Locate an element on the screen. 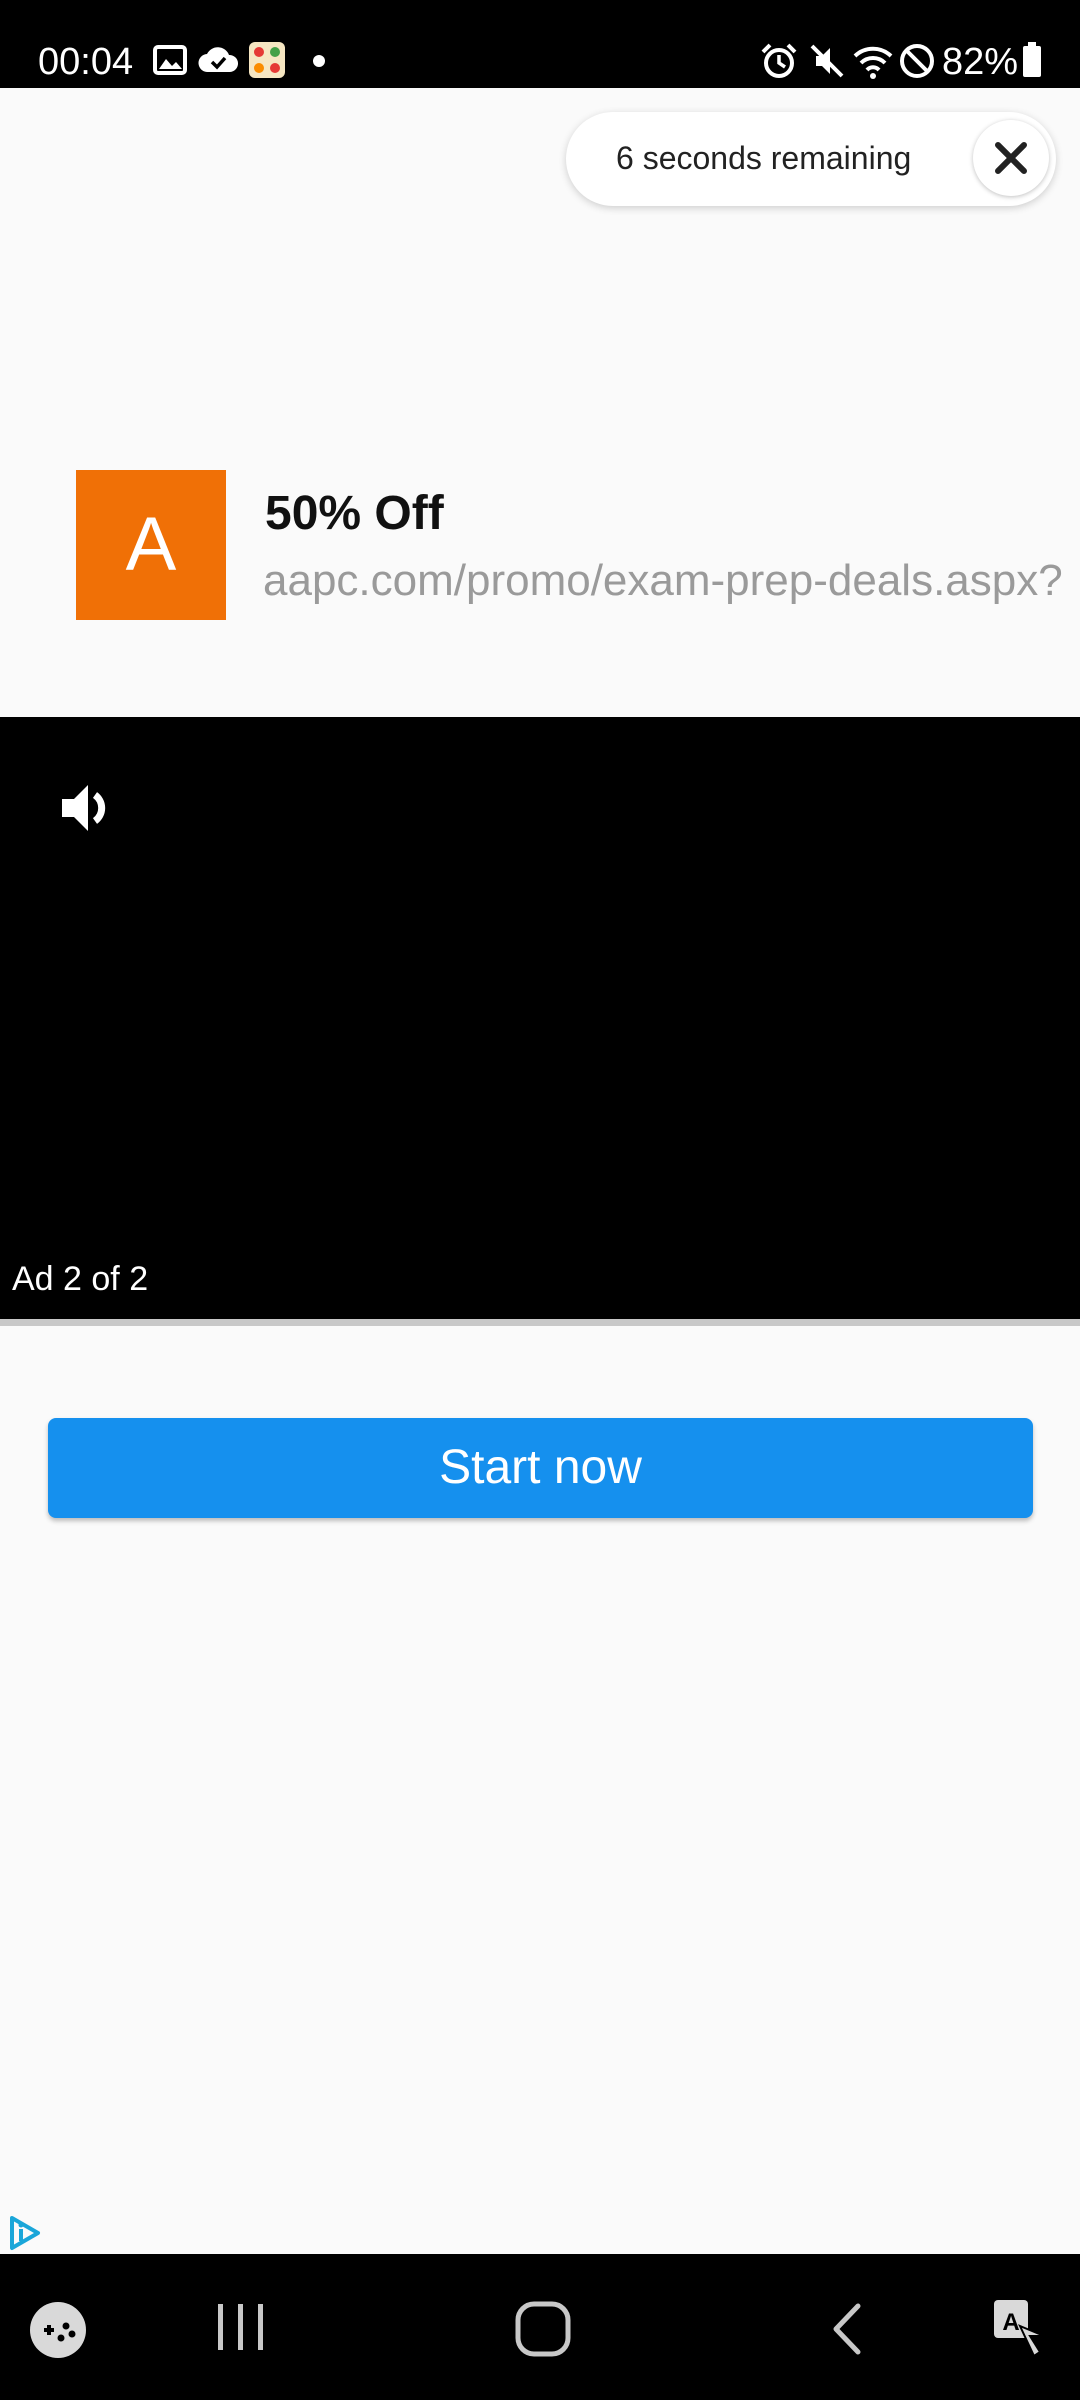  ad-counter: Ad 2 of 2 is located at coordinates (80, 1279).